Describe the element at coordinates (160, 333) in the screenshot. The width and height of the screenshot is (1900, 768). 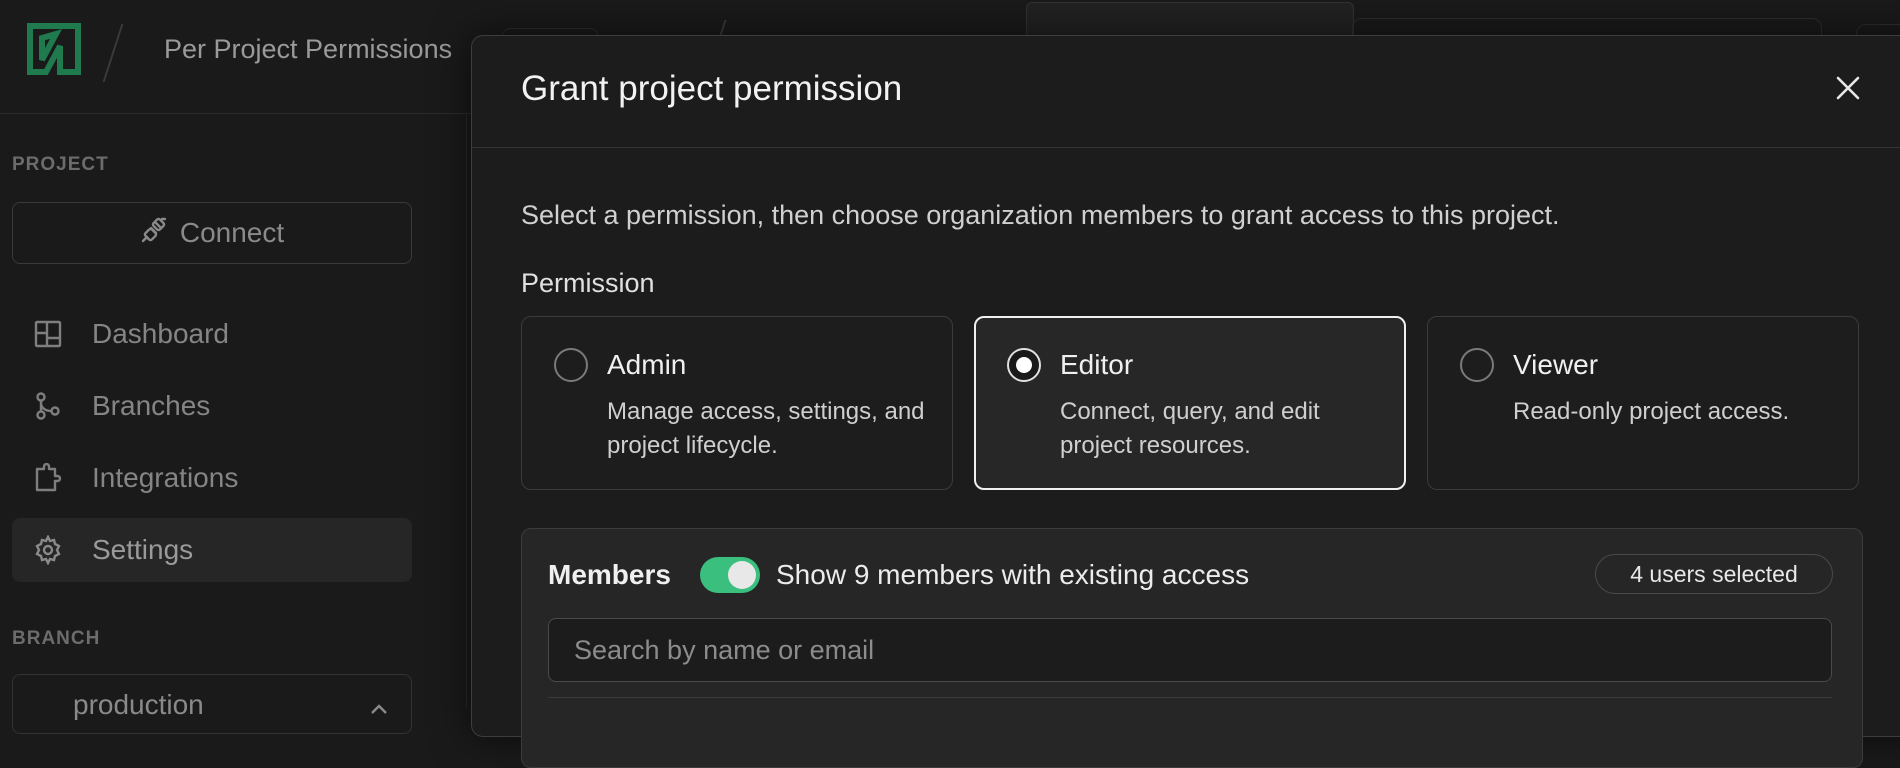
I see `sidebar-item-label: Dashboard` at that location.